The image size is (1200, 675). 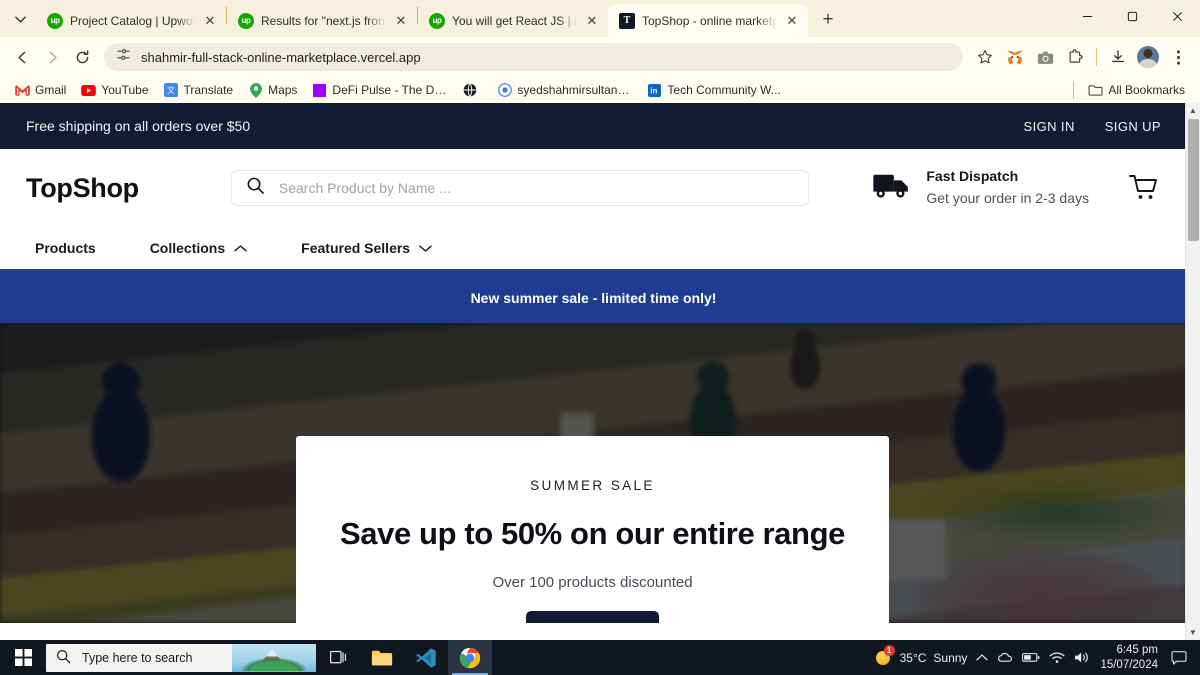 What do you see at coordinates (1146, 90) in the screenshot?
I see `all-bookmarks-label: All Bookmarks` at bounding box center [1146, 90].